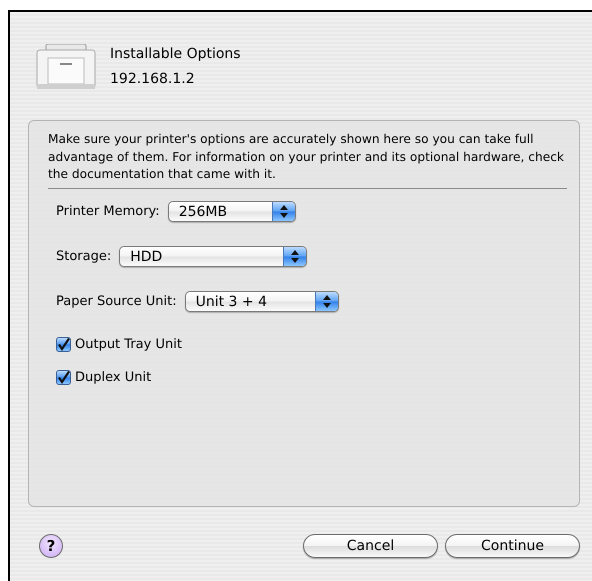 Image resolution: width=592 pixels, height=581 pixels. What do you see at coordinates (175, 54) in the screenshot?
I see `sheet-title: Installable Options` at bounding box center [175, 54].